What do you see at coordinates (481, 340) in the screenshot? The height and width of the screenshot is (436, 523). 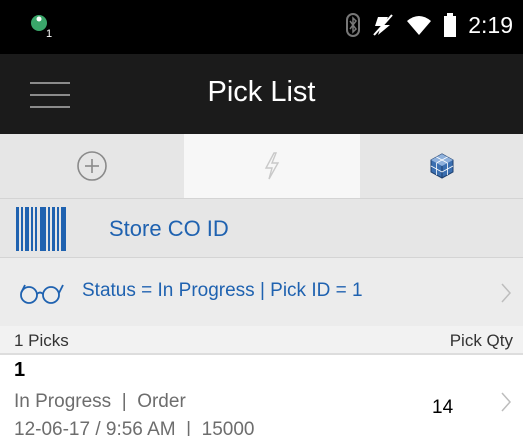 I see `pick-qty-header: Pick Qty` at bounding box center [481, 340].